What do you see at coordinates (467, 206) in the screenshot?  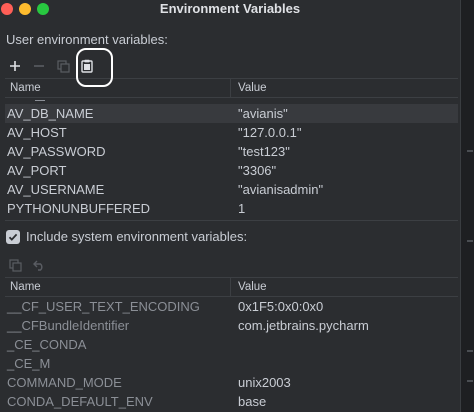 I see `background-editor-strip` at bounding box center [467, 206].